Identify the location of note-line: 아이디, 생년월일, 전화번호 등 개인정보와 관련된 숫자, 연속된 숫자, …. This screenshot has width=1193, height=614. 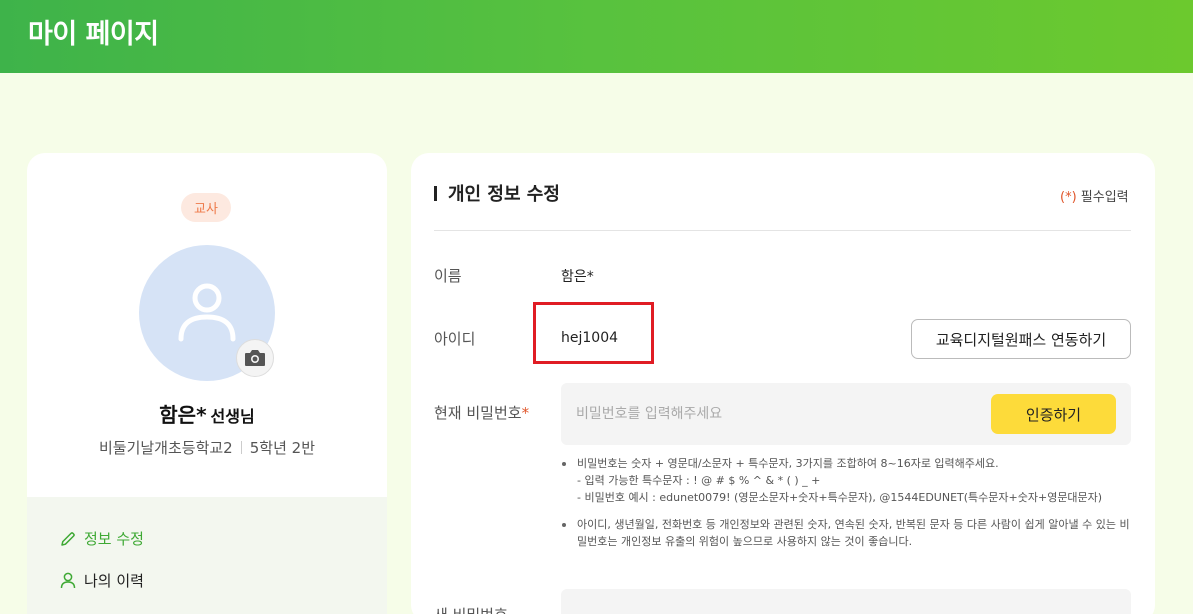
(853, 533).